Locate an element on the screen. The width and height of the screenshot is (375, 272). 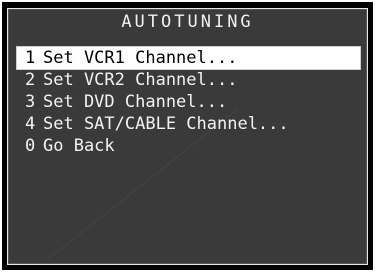
menu-item-number: 0 is located at coordinates (30, 146).